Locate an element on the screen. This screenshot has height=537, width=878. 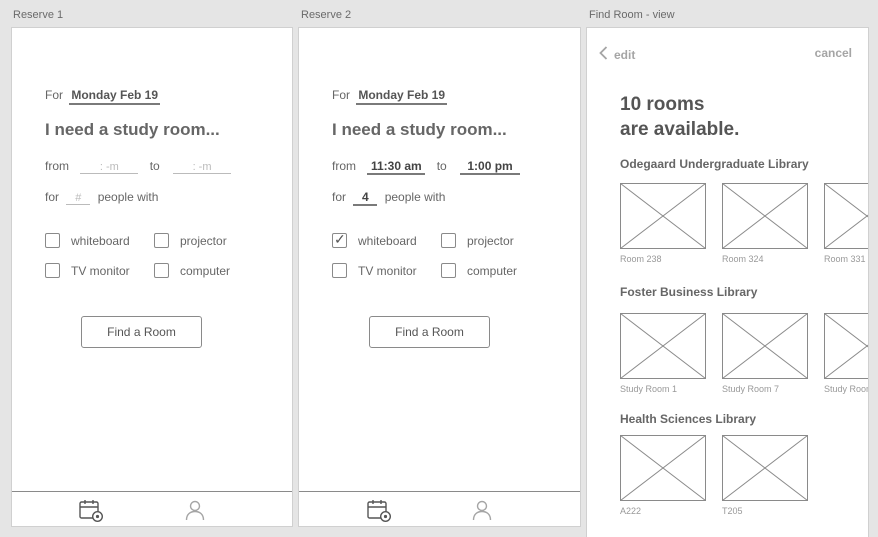
from-time-field: 11:30 am is located at coordinates (396, 167).